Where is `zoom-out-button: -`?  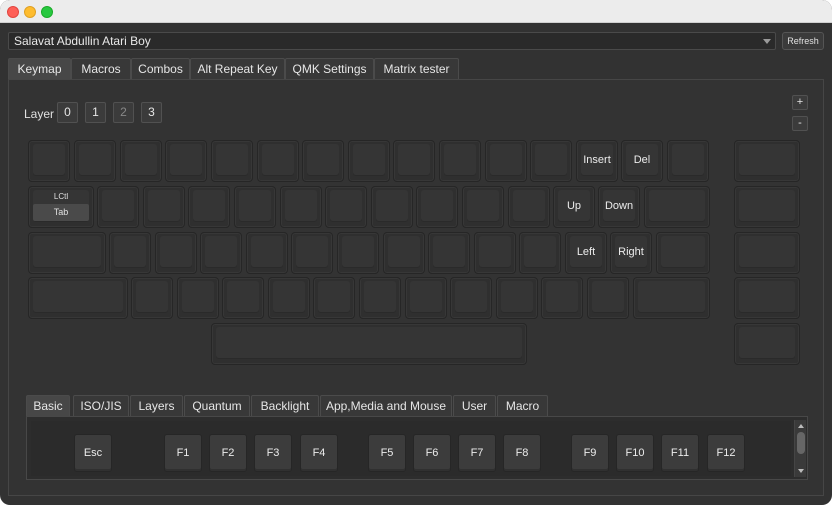 zoom-out-button: - is located at coordinates (800, 123).